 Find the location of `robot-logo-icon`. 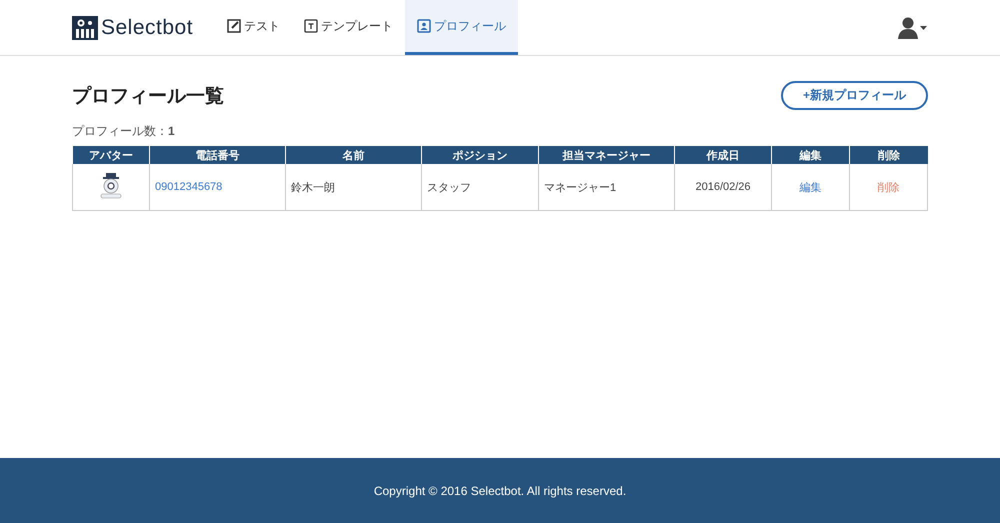

robot-logo-icon is located at coordinates (85, 28).